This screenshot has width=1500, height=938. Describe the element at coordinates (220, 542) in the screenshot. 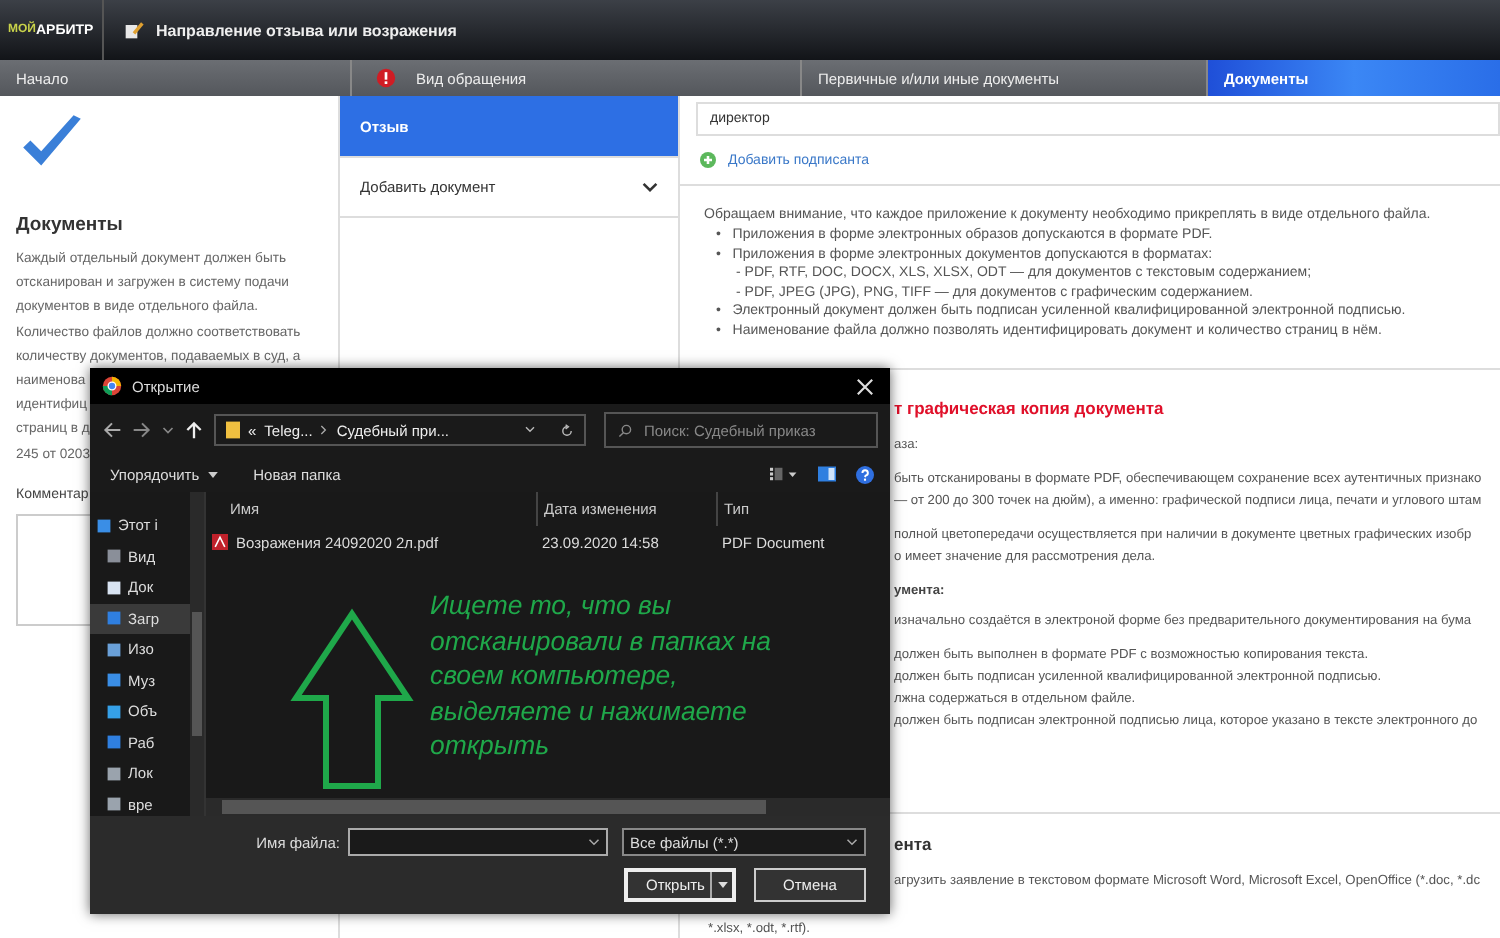

I see `pdf-file-icon` at that location.